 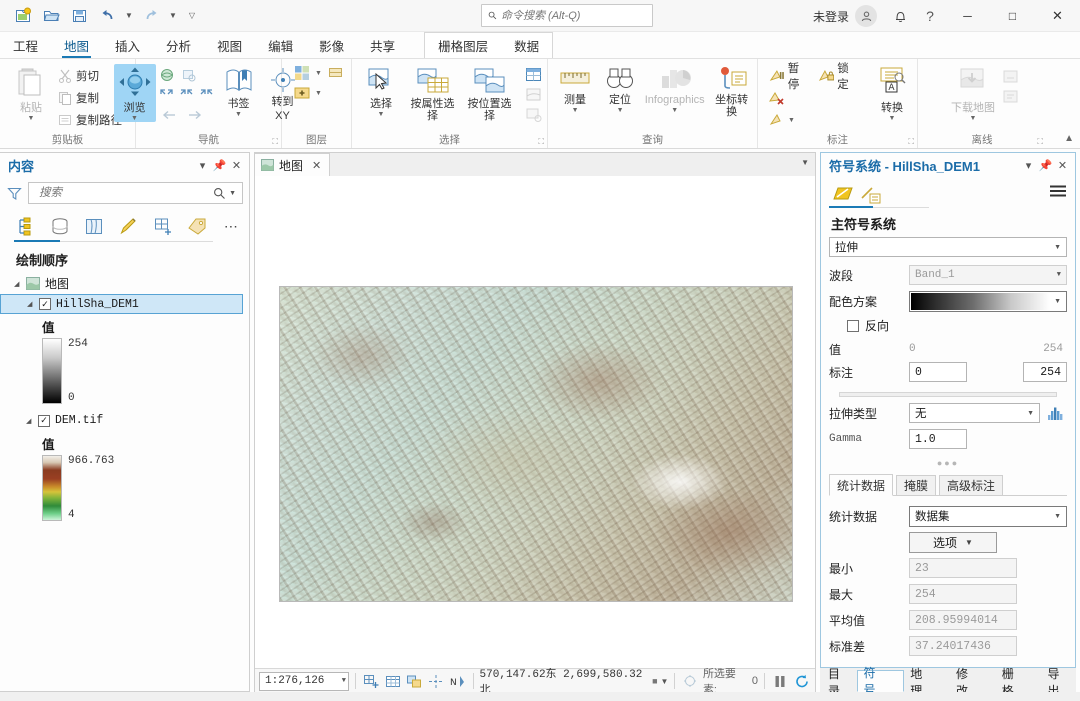 What do you see at coordinates (953, 542) in the screenshot?
I see `options-button: 选项 ▼` at bounding box center [953, 542].